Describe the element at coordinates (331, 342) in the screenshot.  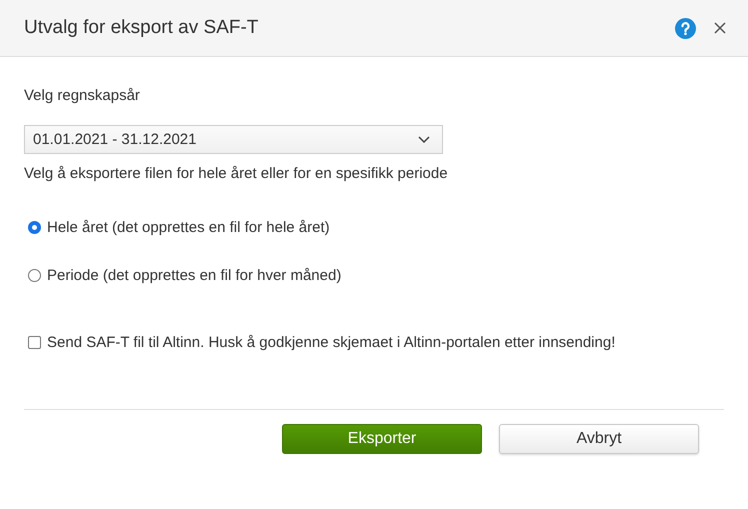
I see `checkbox-label: Send SAF-T fil til Altinn. Husk å godkjenne skjemaet i Altinn-portalen etter innsending!` at that location.